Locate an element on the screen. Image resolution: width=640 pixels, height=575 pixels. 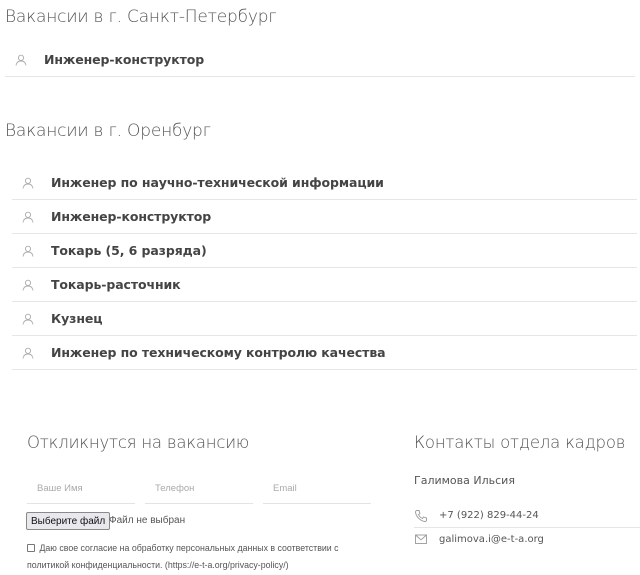
email-input is located at coordinates (317, 489).